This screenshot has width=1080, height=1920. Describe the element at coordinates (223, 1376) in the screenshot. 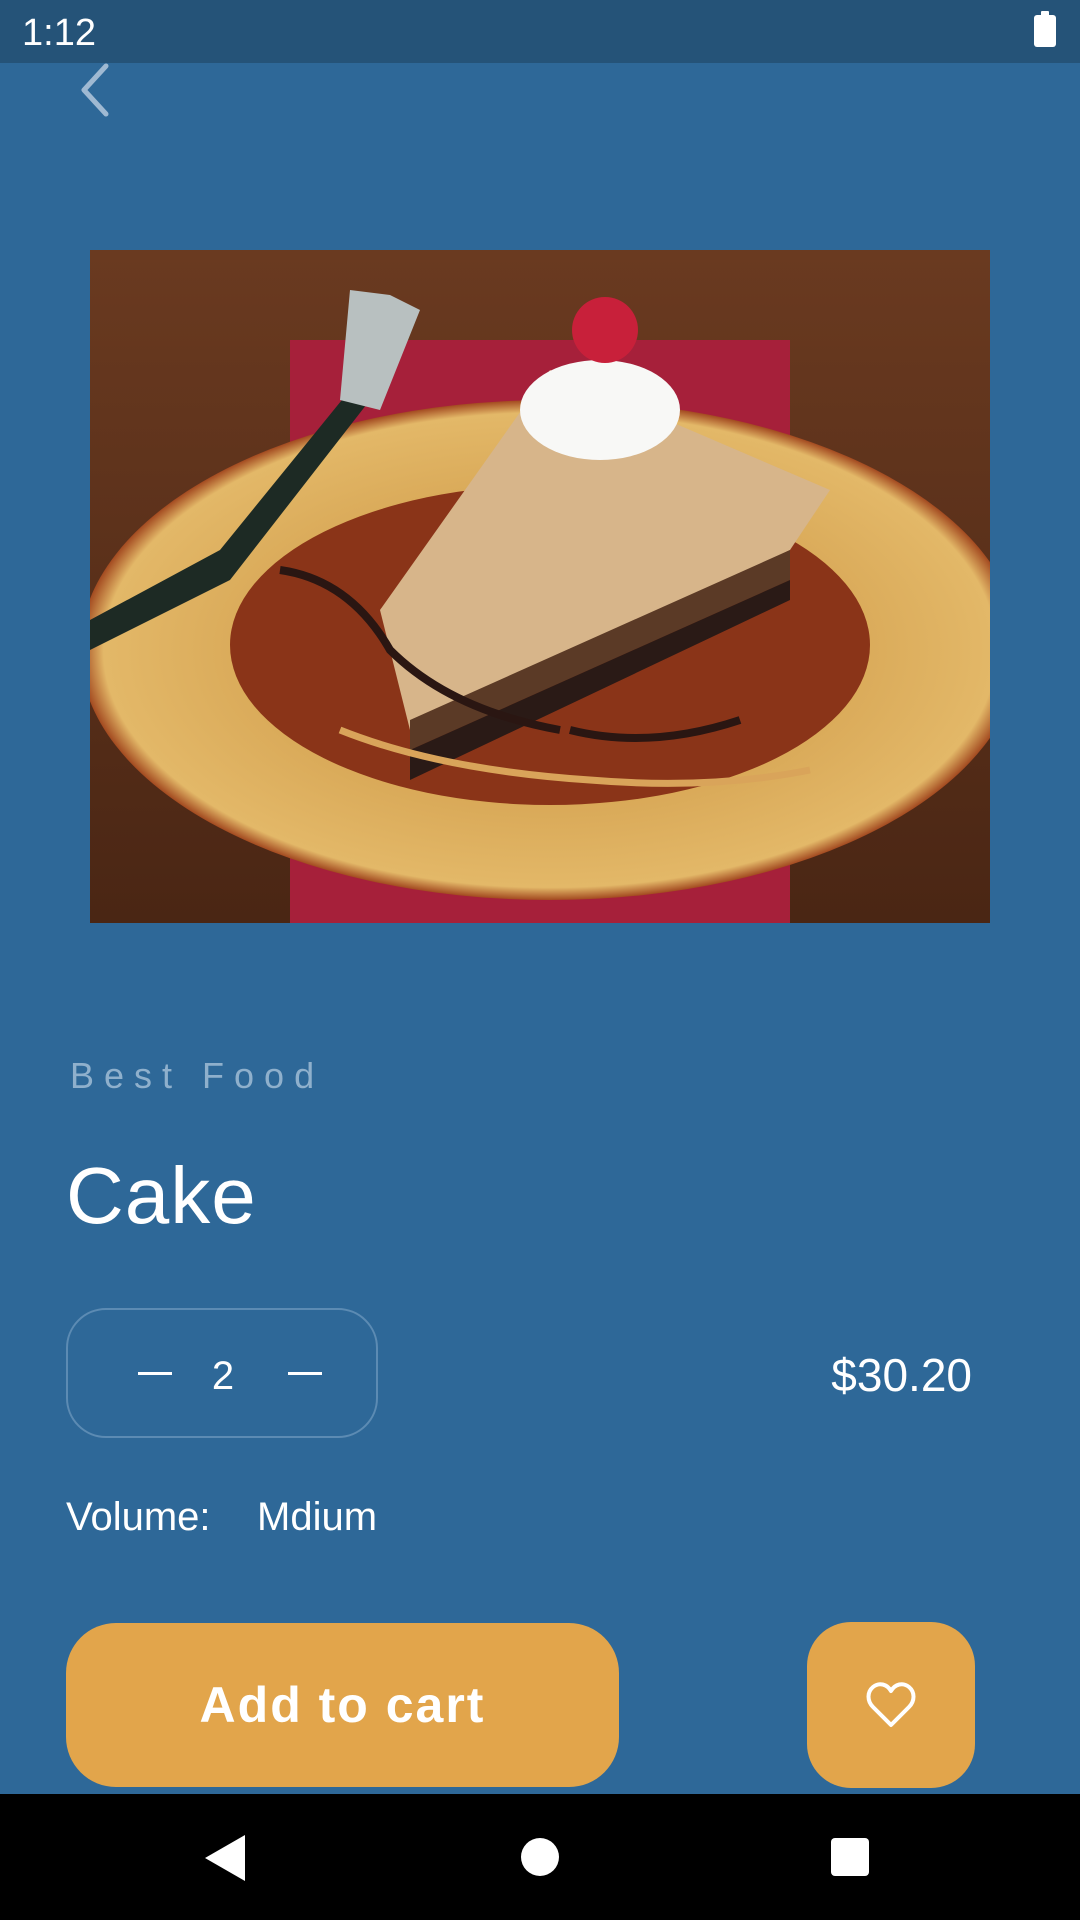

I see `quantity-value: 2` at that location.